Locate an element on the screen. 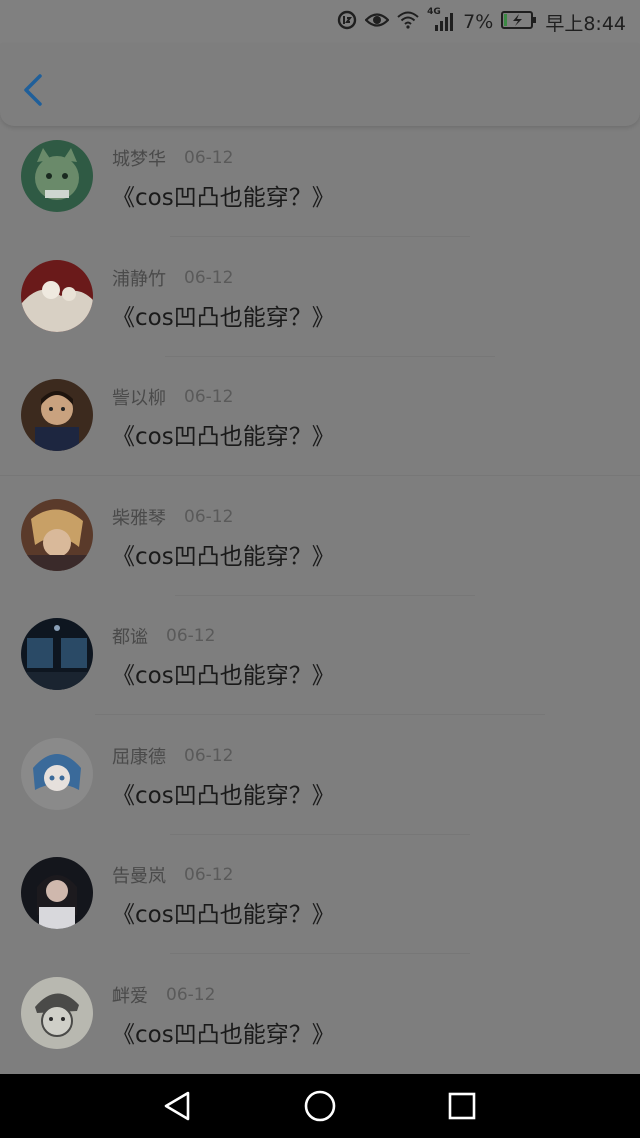 The image size is (640, 1138). username: 柴雅琴 is located at coordinates (139, 517).